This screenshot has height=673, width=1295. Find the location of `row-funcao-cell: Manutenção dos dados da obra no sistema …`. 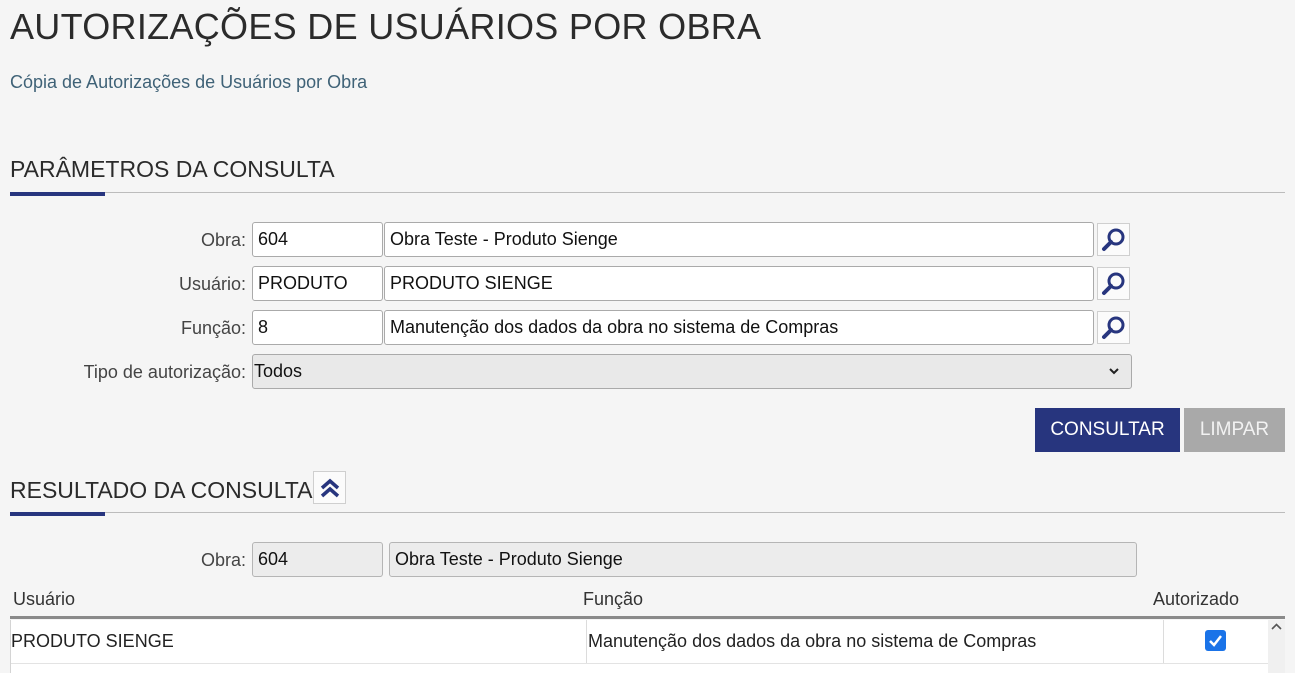

row-funcao-cell: Manutenção dos dados da obra no sistema … is located at coordinates (812, 641).